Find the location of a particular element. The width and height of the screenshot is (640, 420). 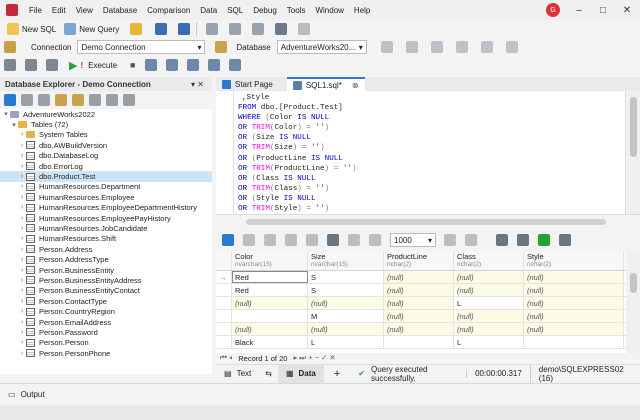

refresh-icon is located at coordinates (10, 100).